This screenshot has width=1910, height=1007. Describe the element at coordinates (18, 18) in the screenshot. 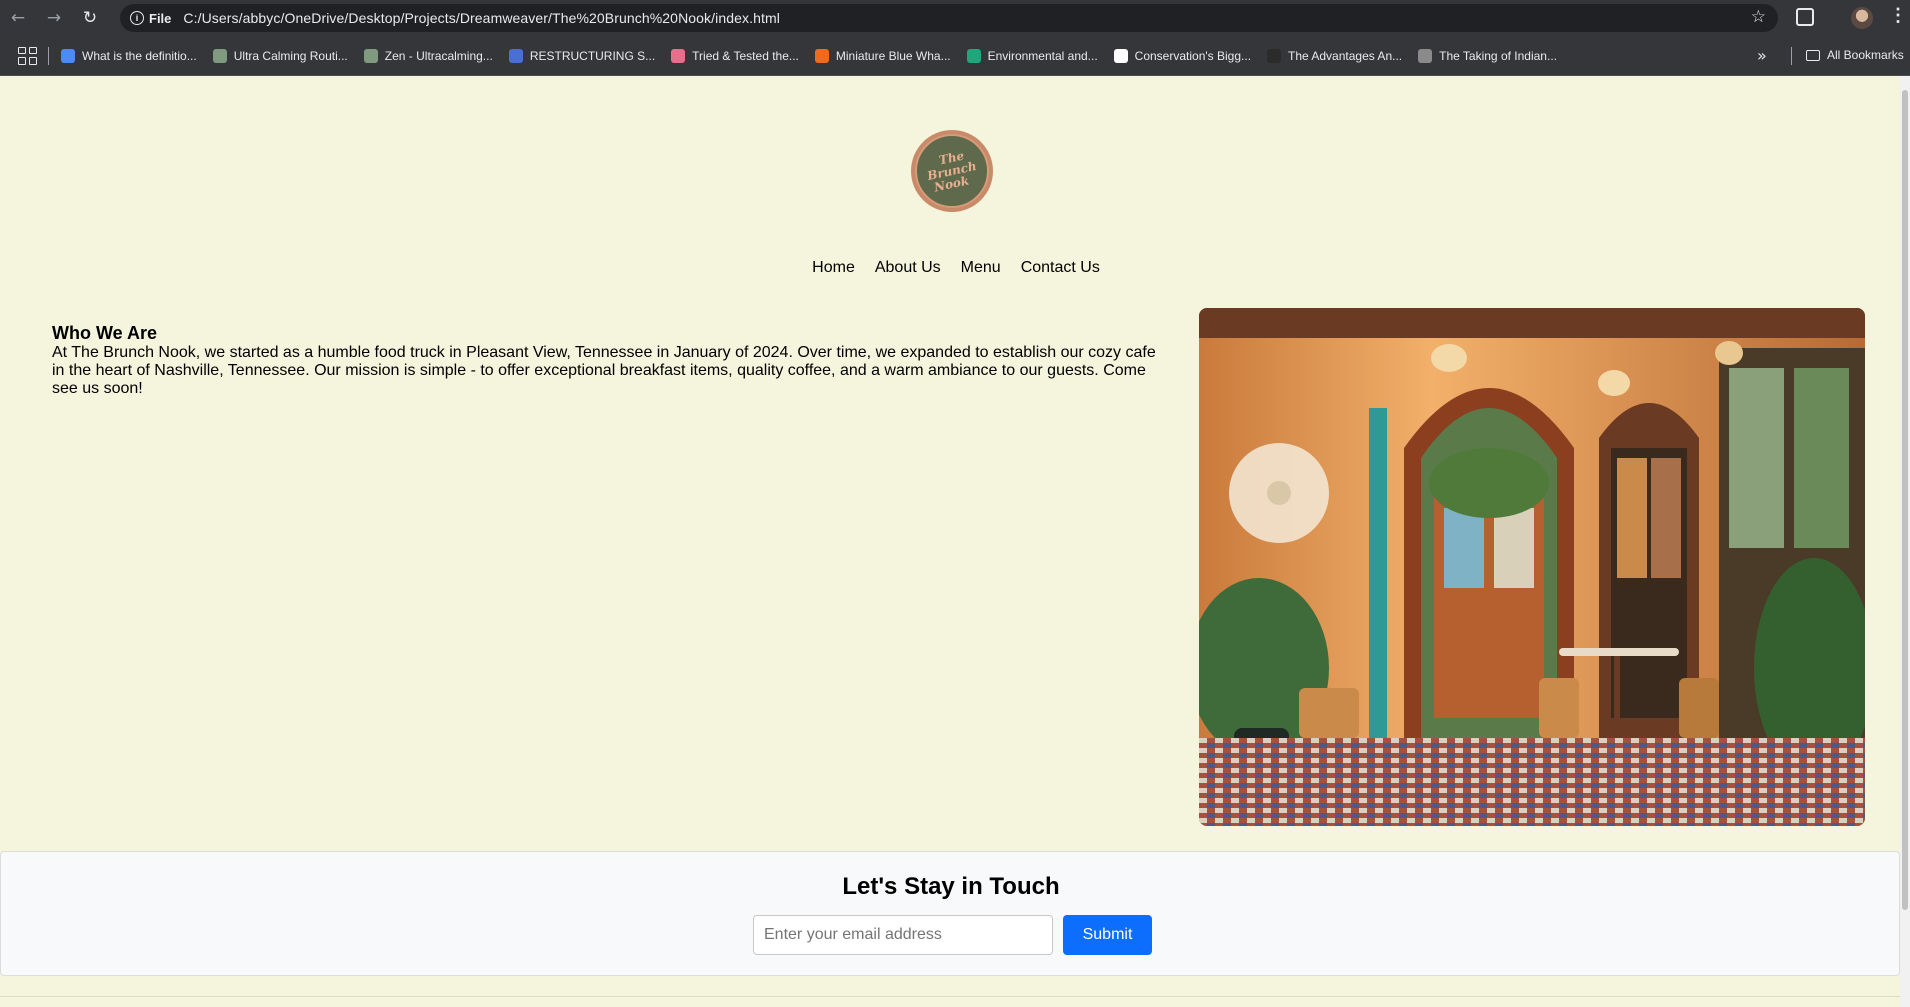

I see `back-icon: ←` at that location.